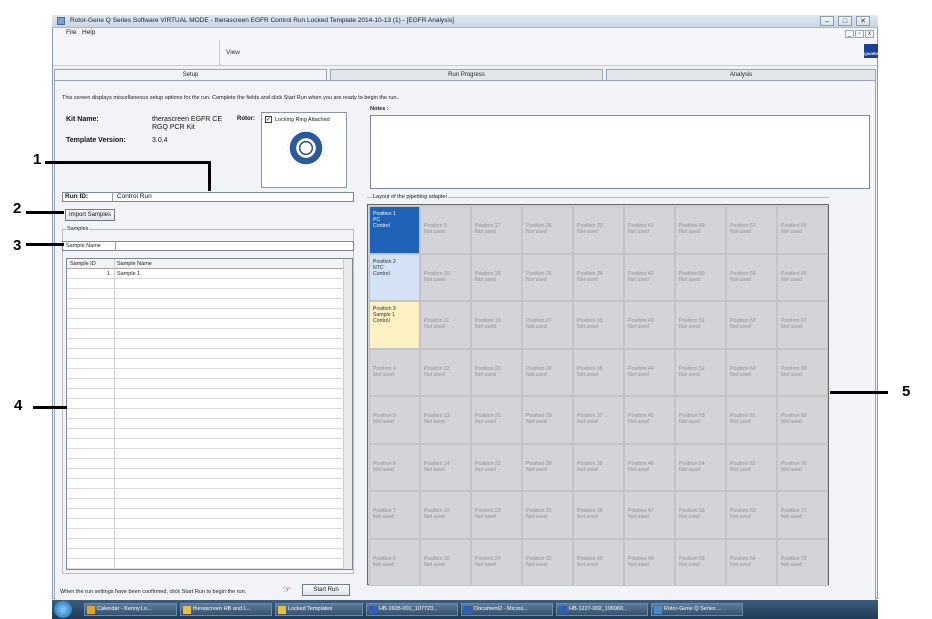 This screenshot has height=619, width=932. What do you see at coordinates (802, 230) in the screenshot?
I see `position-cell: Position 65 Not used` at bounding box center [802, 230].